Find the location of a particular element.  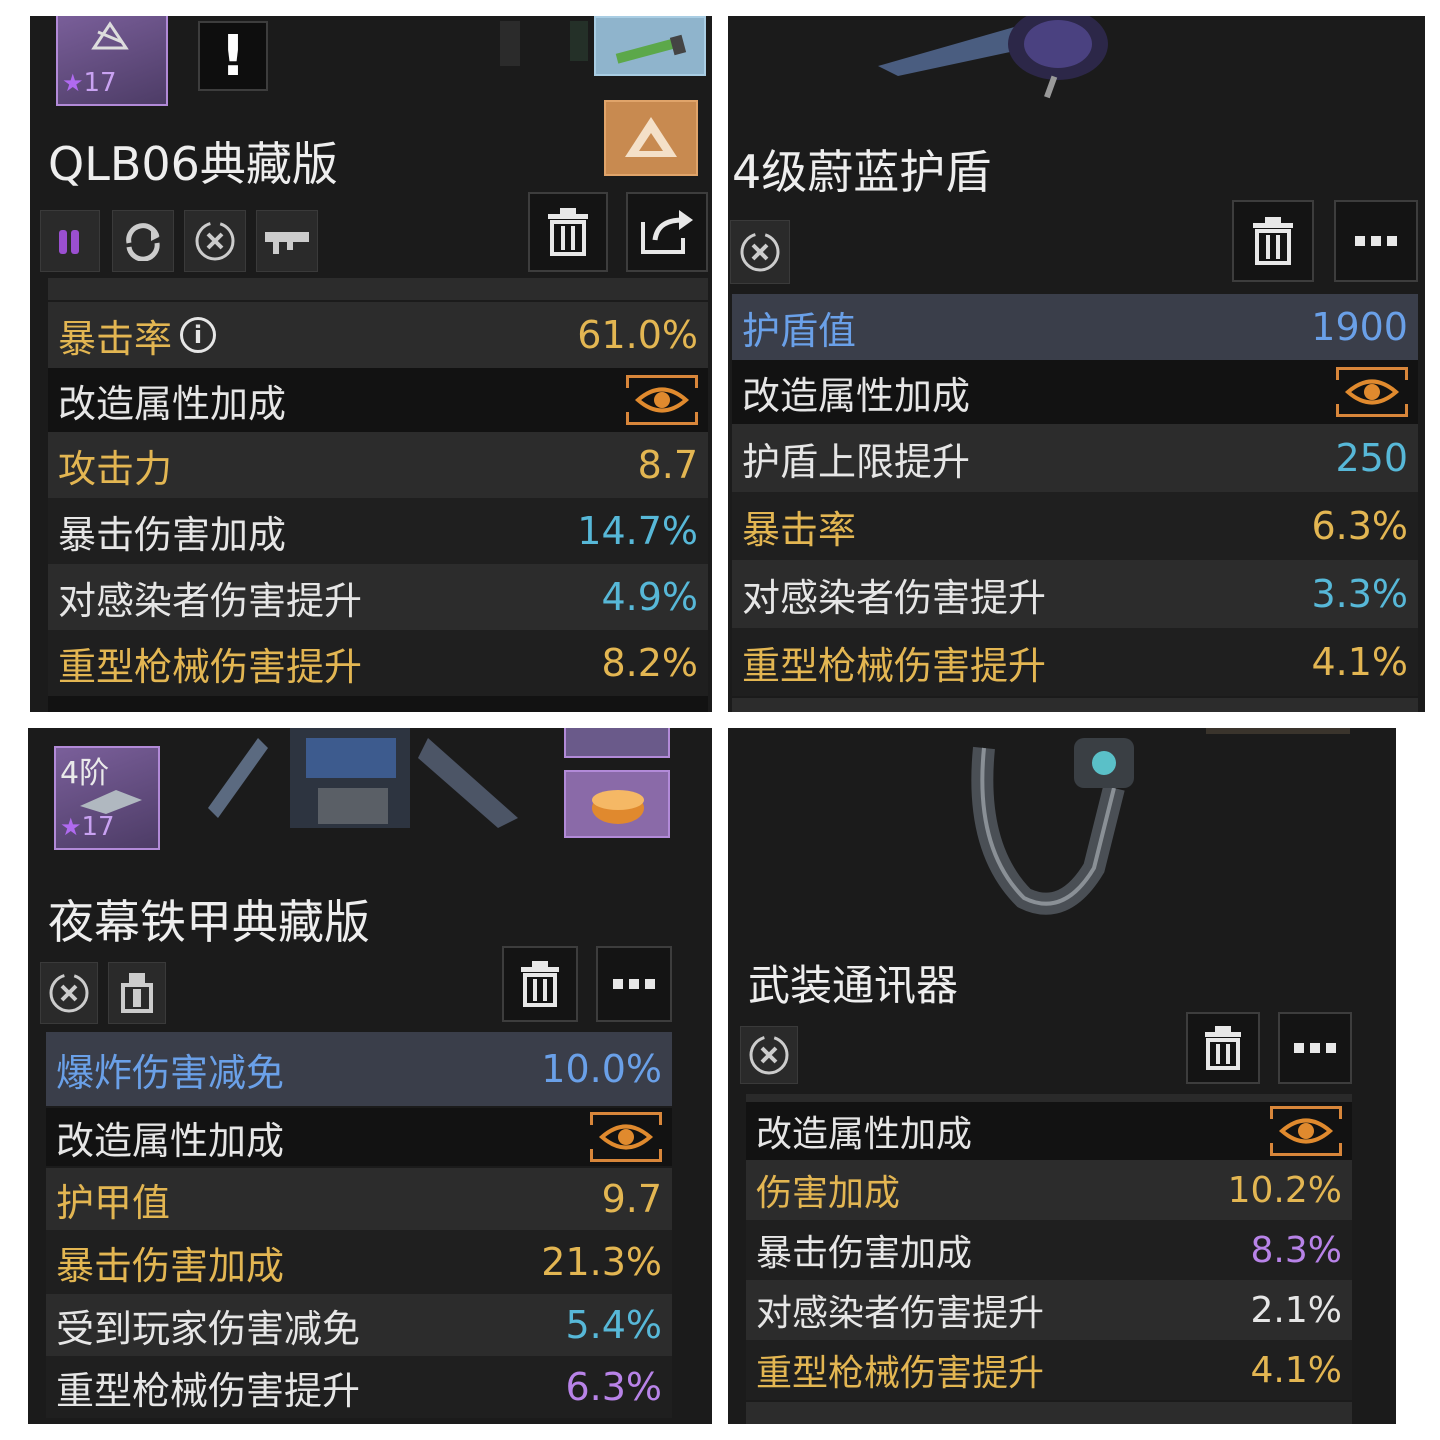

stat-value: 61.0% is located at coordinates (637, 335).